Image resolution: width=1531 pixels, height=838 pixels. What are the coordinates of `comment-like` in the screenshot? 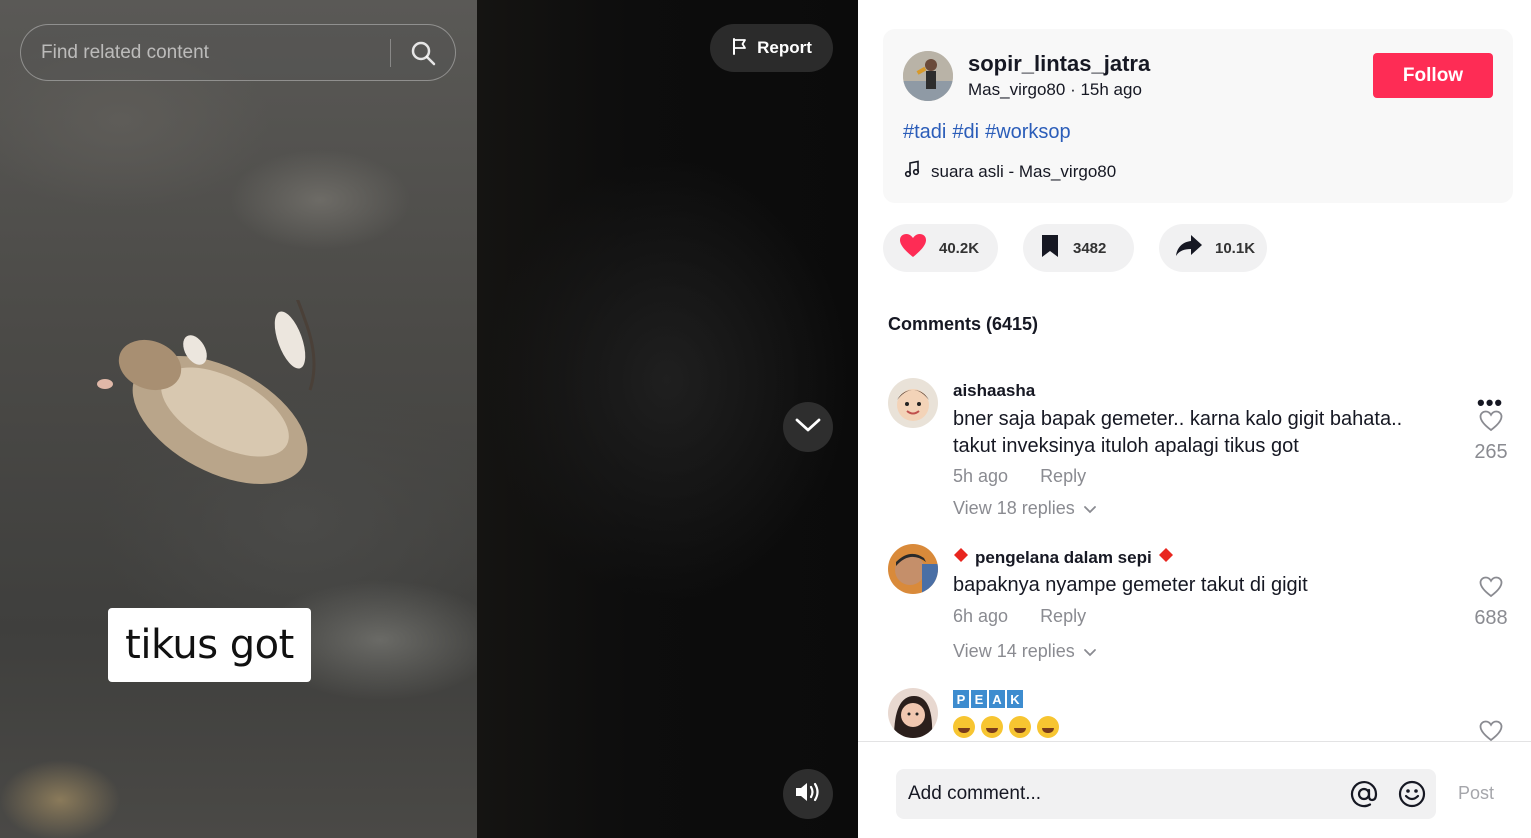 It's located at (1491, 730).